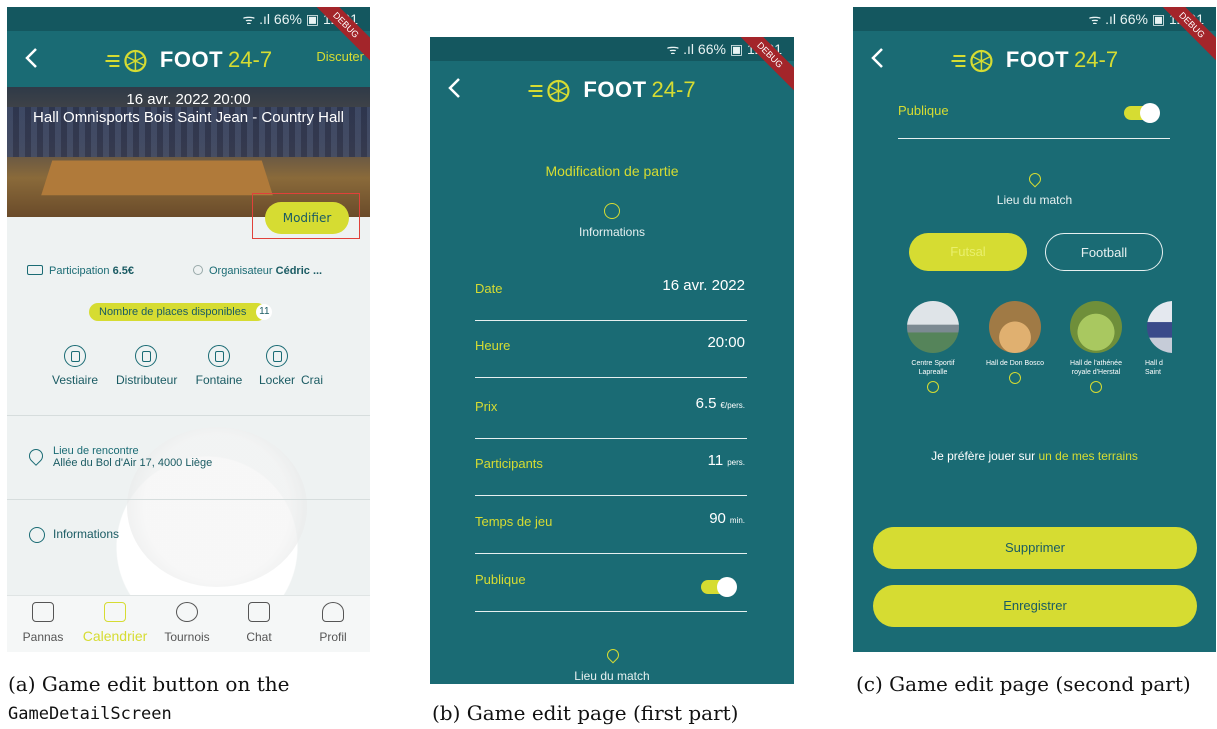 Image resolution: width=1217 pixels, height=729 pixels. I want to click on participants-field: Participants 11 pers., so click(611, 472).